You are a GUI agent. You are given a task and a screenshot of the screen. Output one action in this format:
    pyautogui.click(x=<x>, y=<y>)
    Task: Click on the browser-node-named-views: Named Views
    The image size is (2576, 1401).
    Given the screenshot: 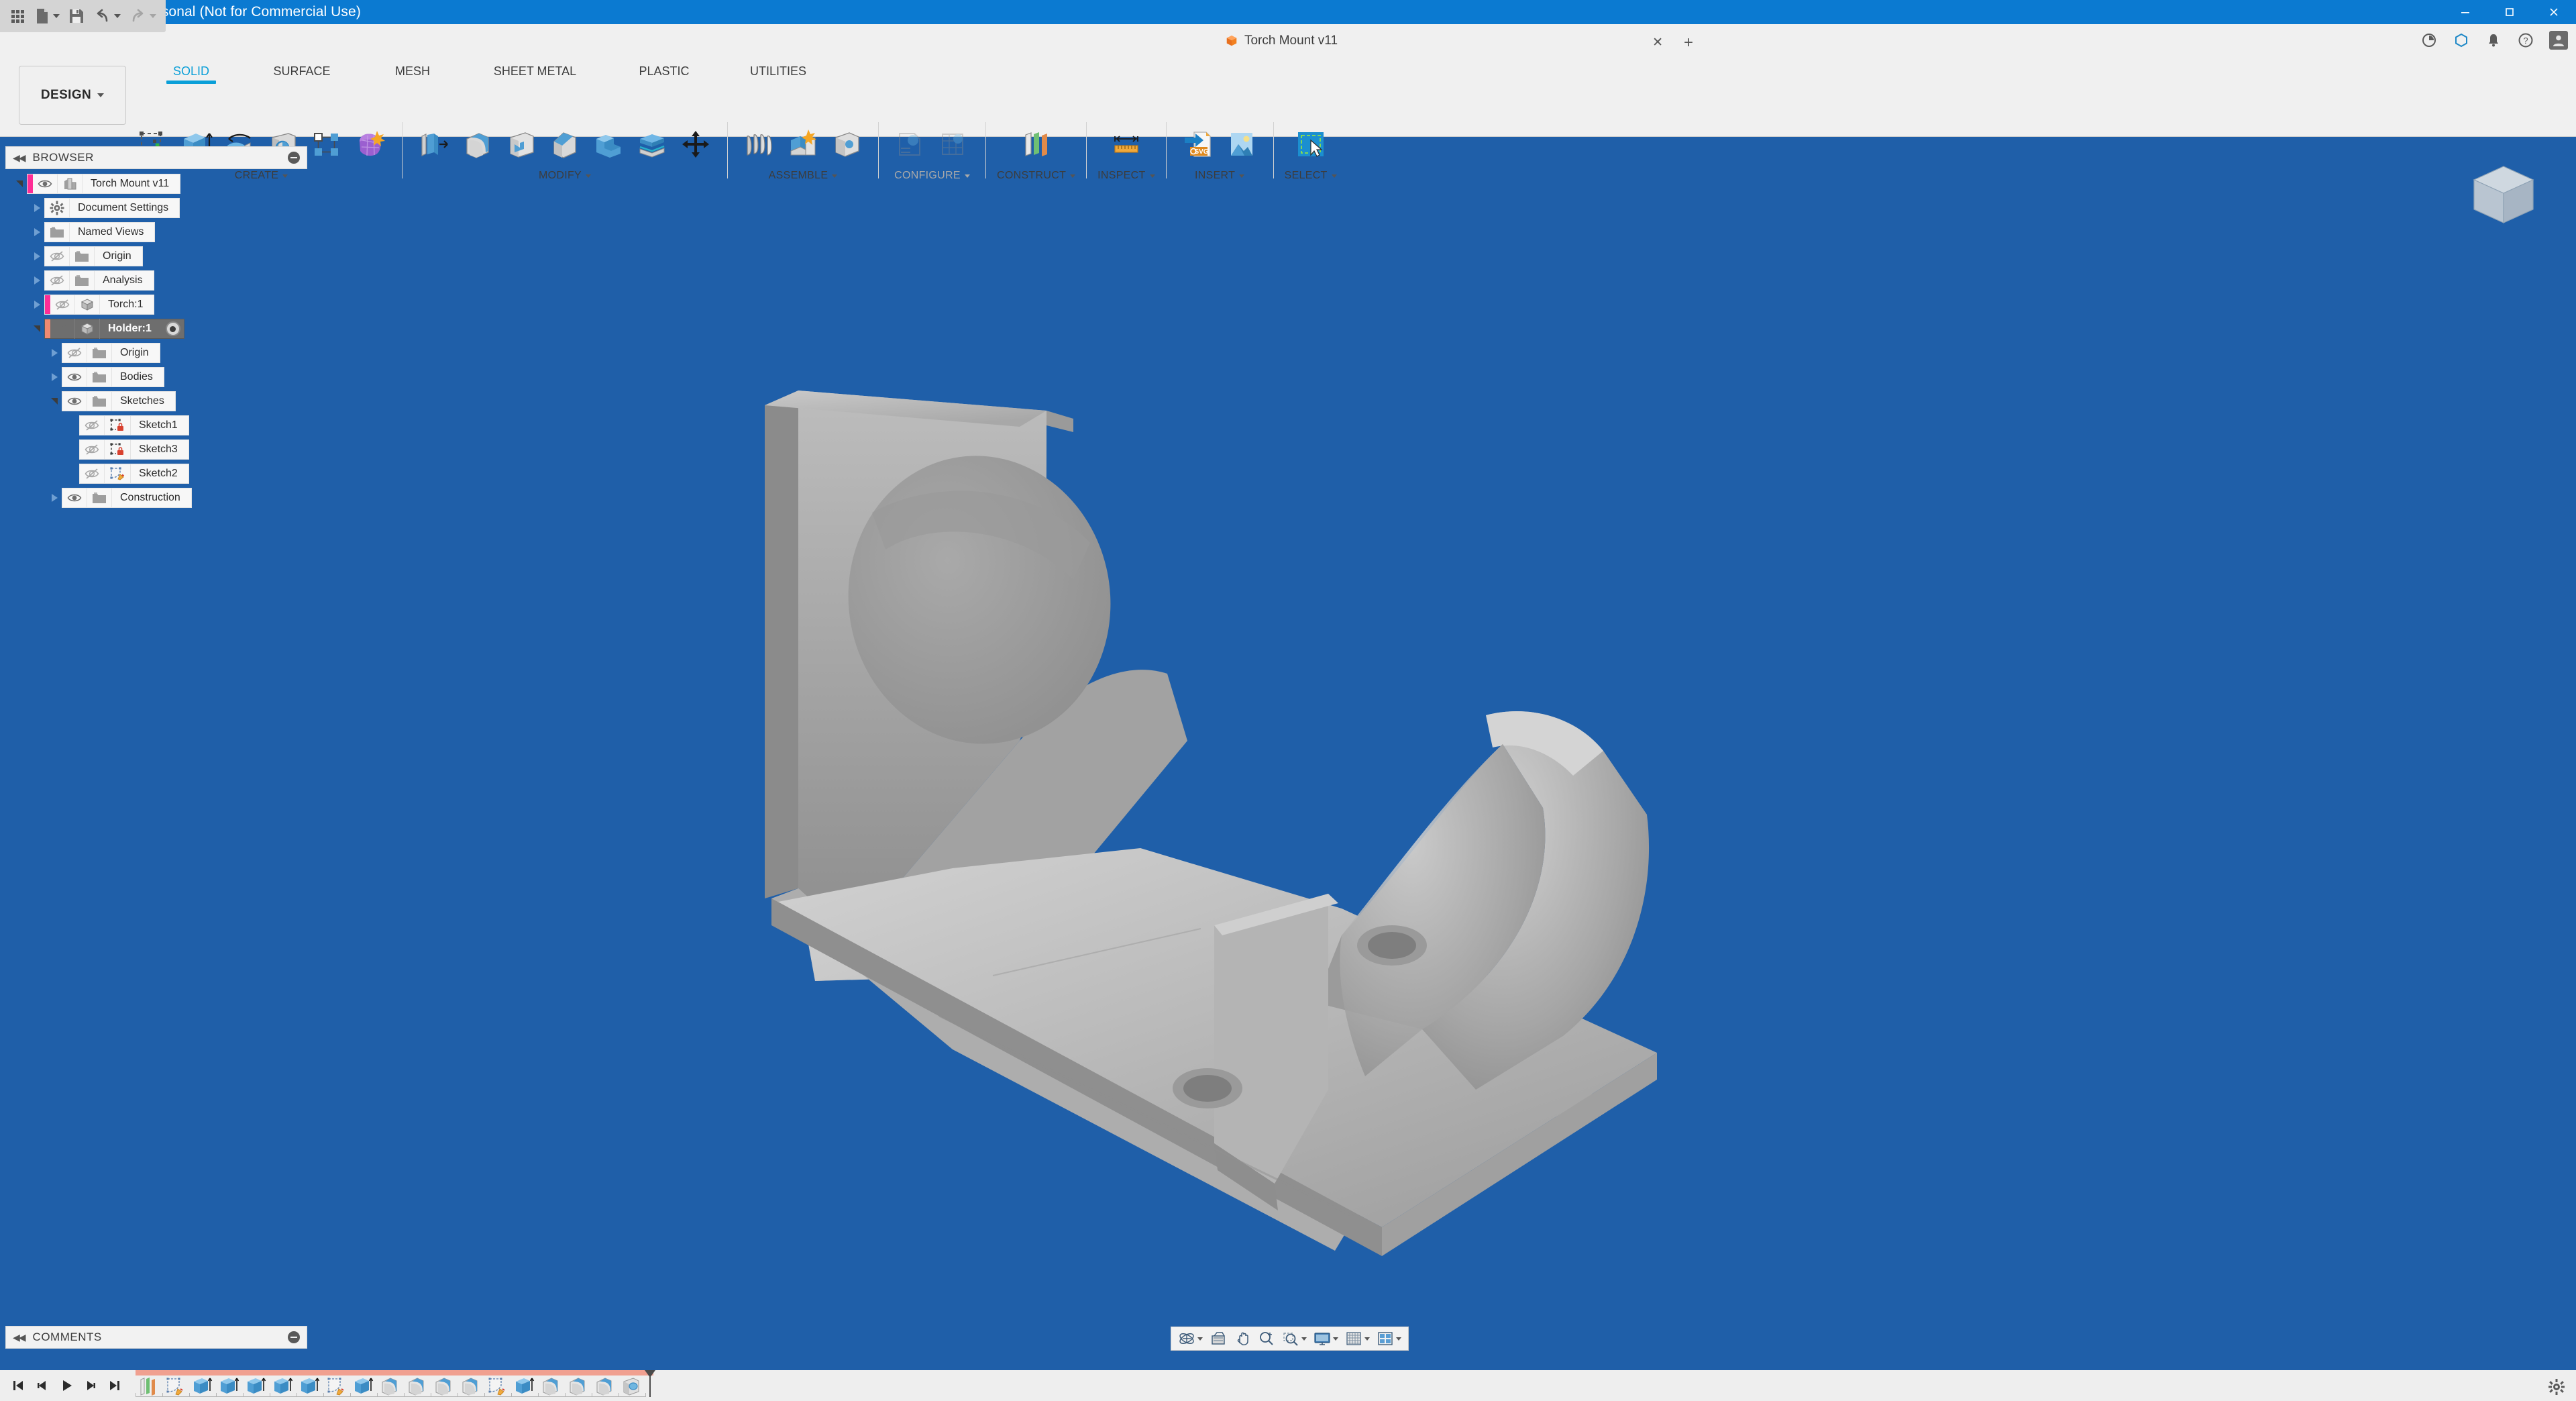 What is the action you would take?
    pyautogui.click(x=163, y=232)
    